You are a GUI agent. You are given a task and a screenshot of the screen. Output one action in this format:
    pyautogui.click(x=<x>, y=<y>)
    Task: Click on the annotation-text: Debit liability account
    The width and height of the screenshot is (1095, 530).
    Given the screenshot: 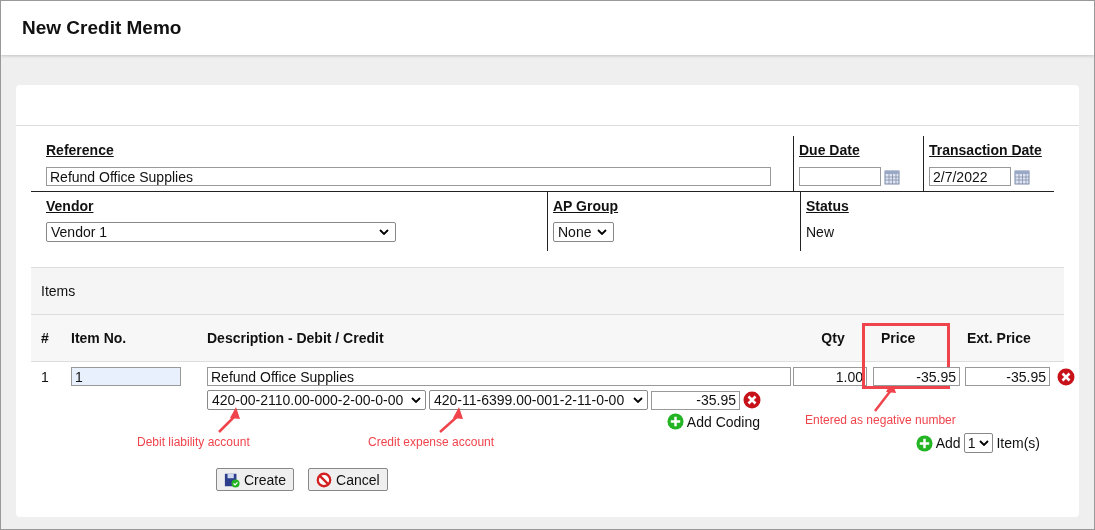 What is the action you would take?
    pyautogui.click(x=193, y=442)
    